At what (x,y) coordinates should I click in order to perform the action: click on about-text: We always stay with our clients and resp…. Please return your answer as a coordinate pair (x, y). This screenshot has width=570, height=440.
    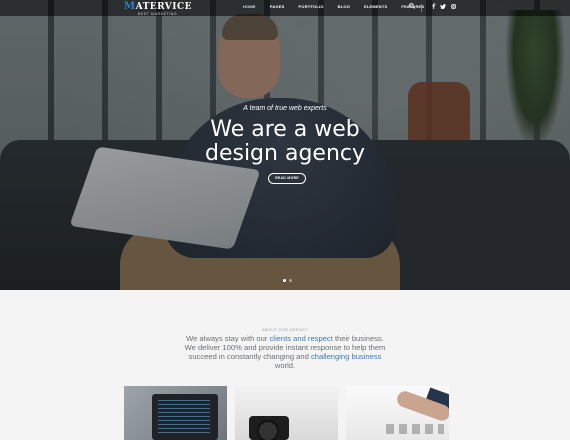
    Looking at the image, I should click on (285, 352).